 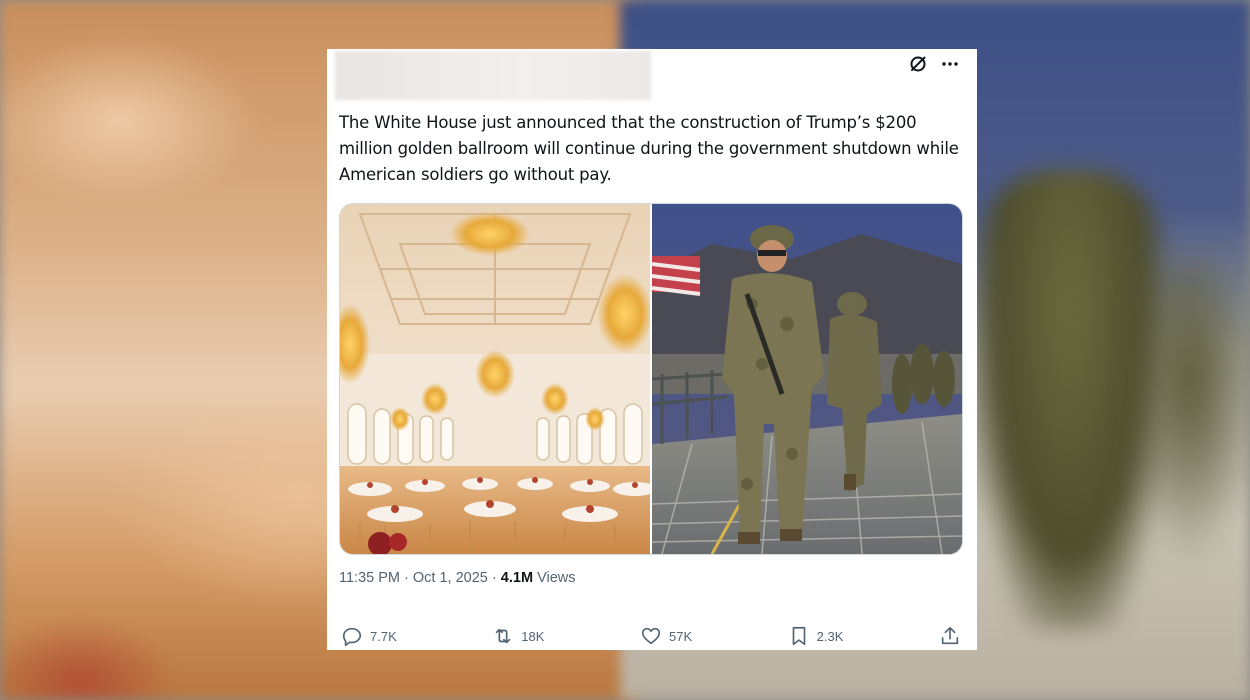 What do you see at coordinates (807, 379) in the screenshot?
I see `soldiers-image` at bounding box center [807, 379].